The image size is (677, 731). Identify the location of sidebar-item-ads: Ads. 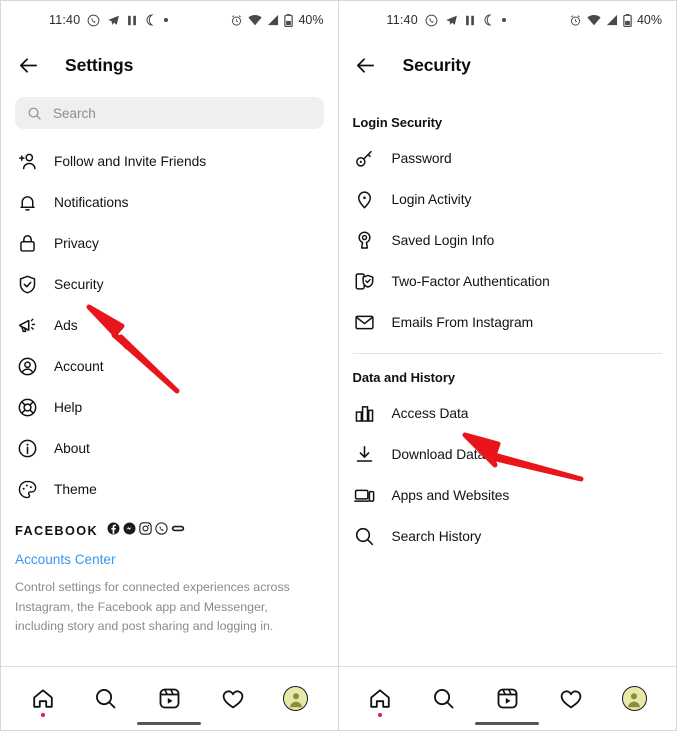
(169, 325).